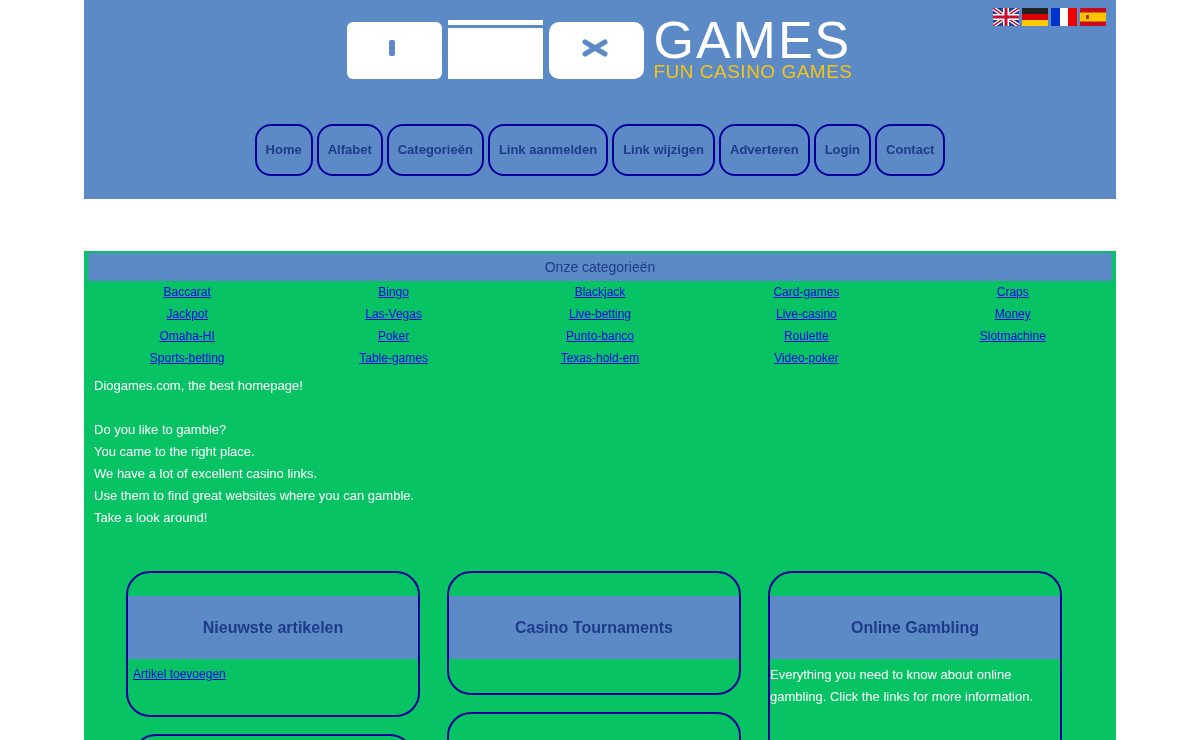 The height and width of the screenshot is (740, 1200). I want to click on intro-text: We have a lot of excellent casino links., so click(206, 474).